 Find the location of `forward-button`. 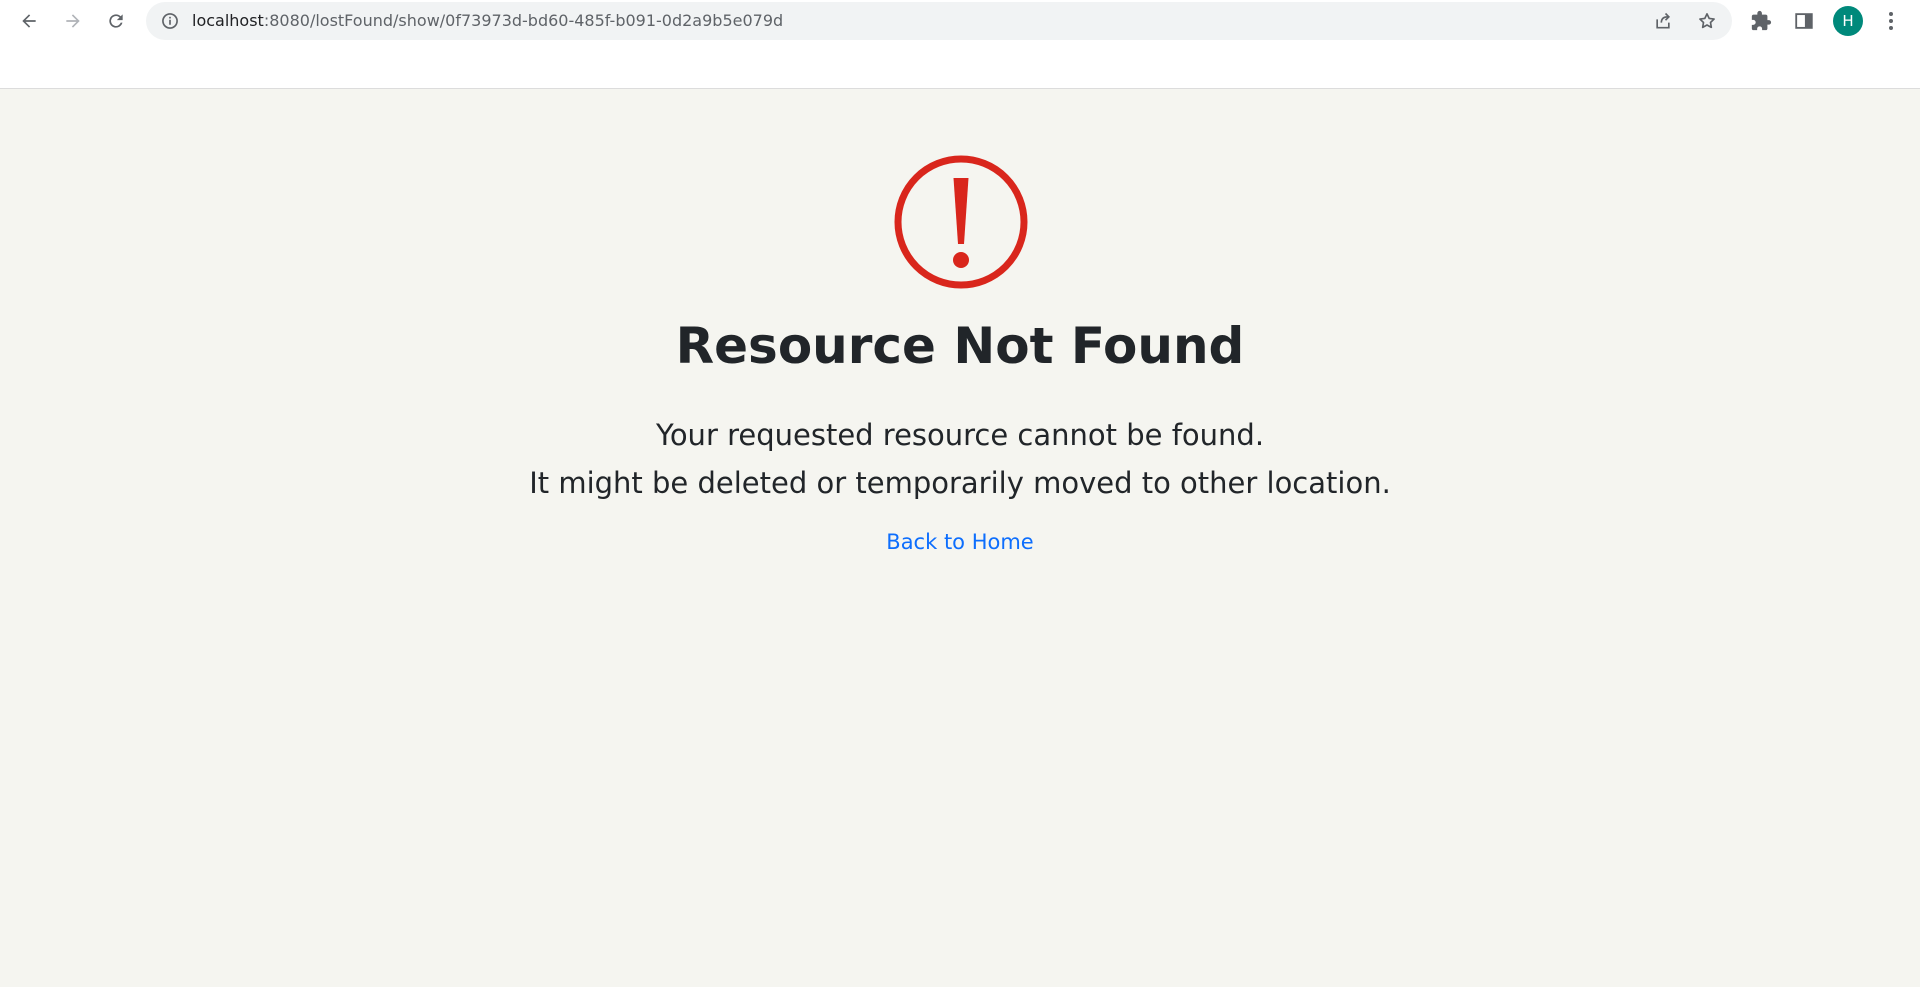

forward-button is located at coordinates (73, 21).